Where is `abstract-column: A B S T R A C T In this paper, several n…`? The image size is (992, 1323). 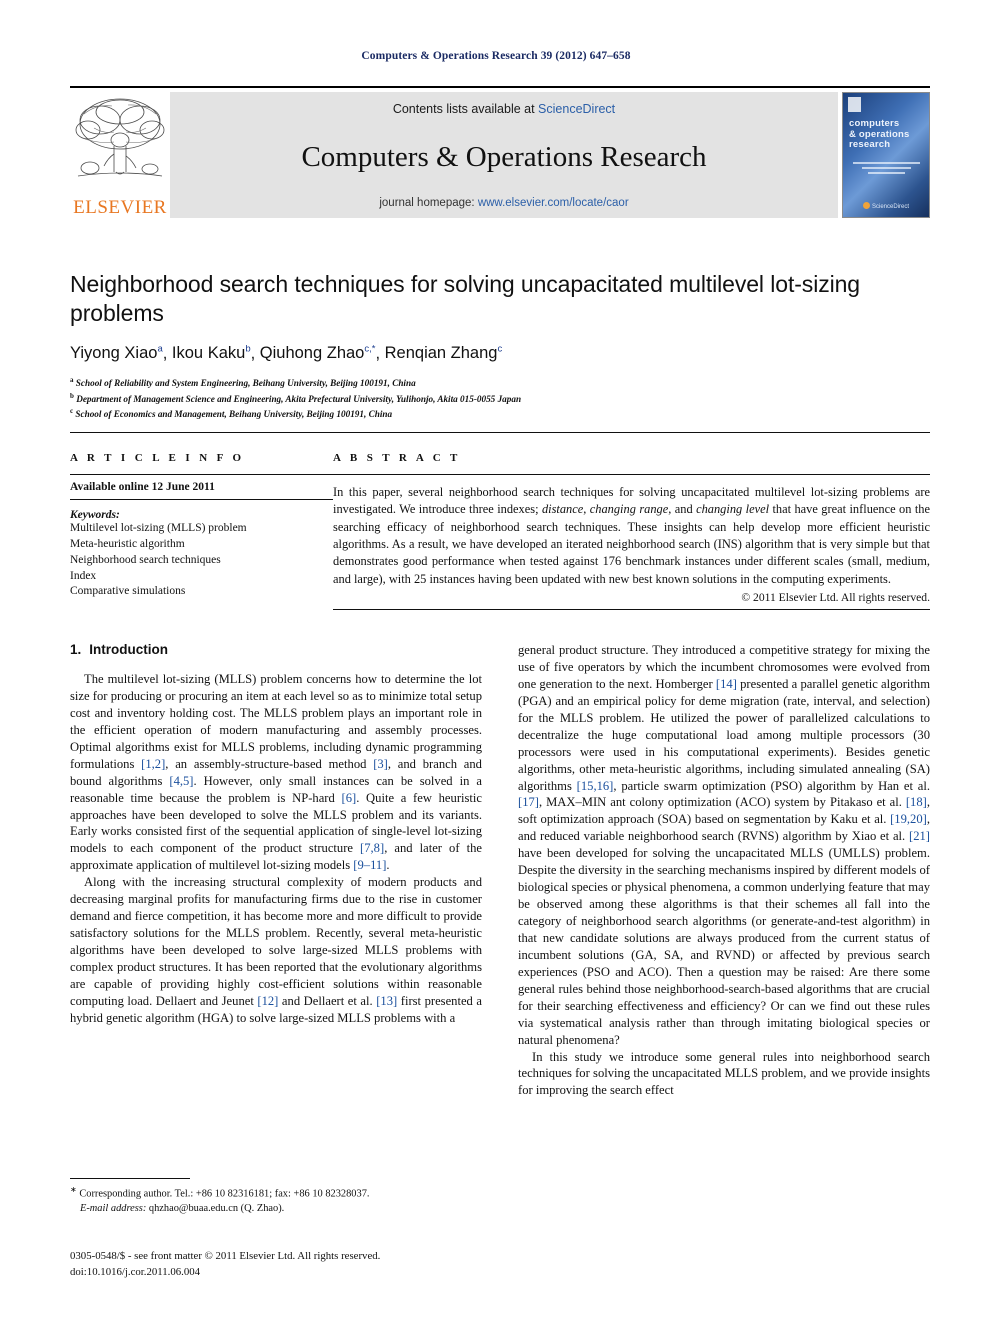
abstract-column: A B S T R A C T In this paper, several n… is located at coordinates (631, 531).